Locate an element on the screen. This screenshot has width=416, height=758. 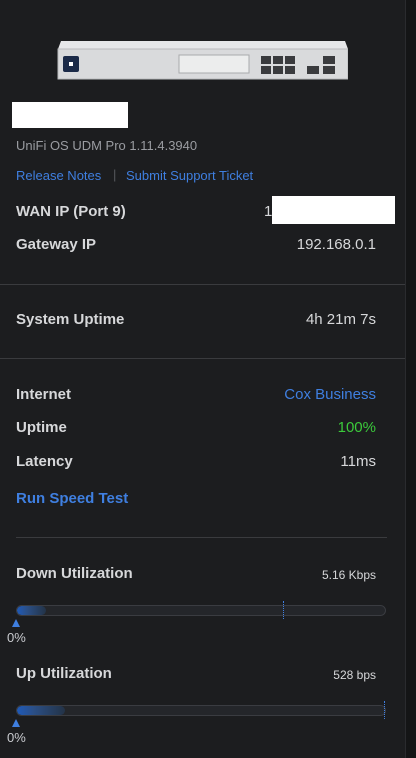
down-utilization-bar is located at coordinates (201, 610).